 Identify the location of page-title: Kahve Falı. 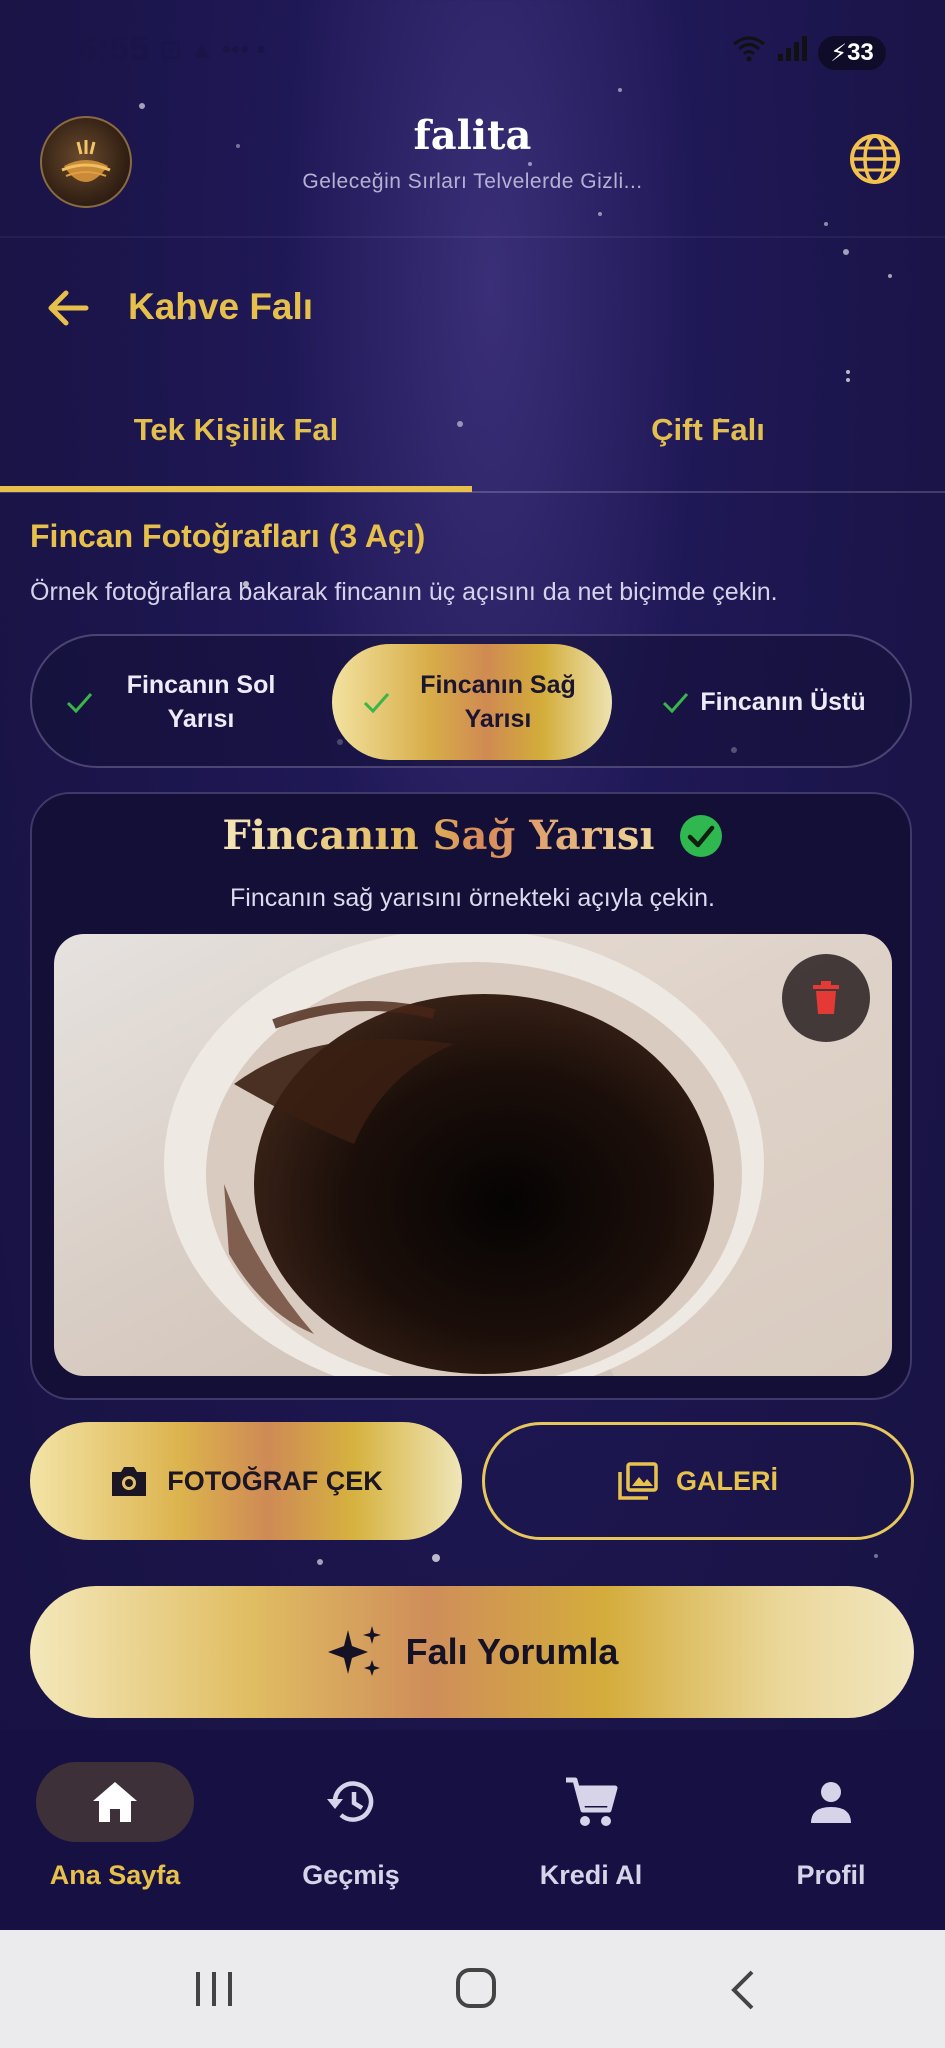
(221, 306).